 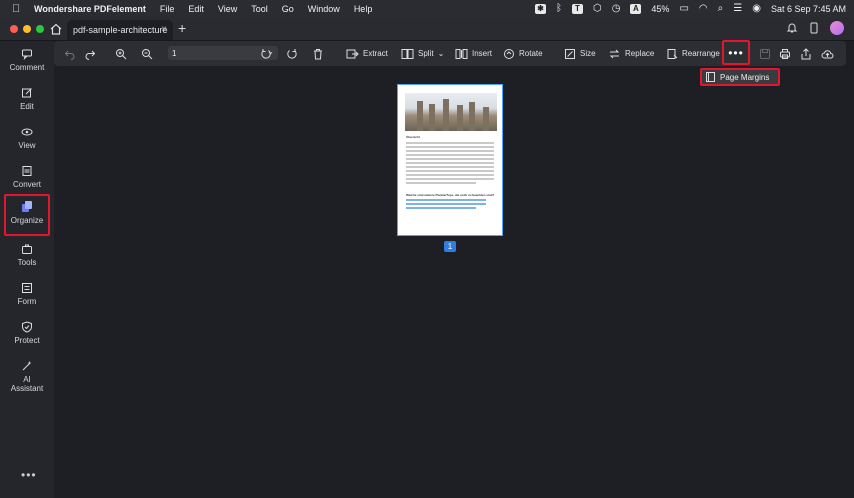 What do you see at coordinates (375, 53) in the screenshot?
I see `extract-label: Extract` at bounding box center [375, 53].